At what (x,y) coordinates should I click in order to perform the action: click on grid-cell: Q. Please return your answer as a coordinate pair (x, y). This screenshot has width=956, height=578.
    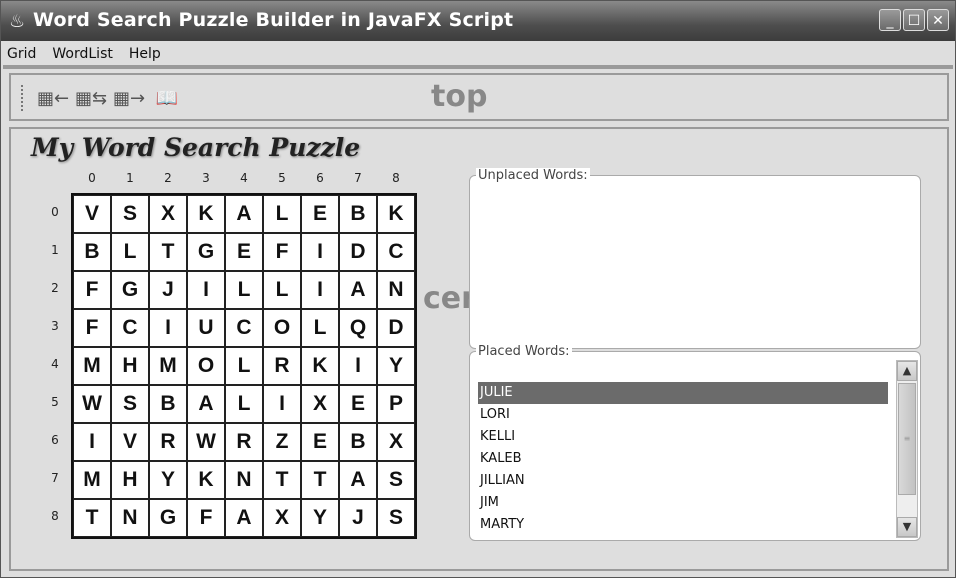
    Looking at the image, I should click on (358, 328).